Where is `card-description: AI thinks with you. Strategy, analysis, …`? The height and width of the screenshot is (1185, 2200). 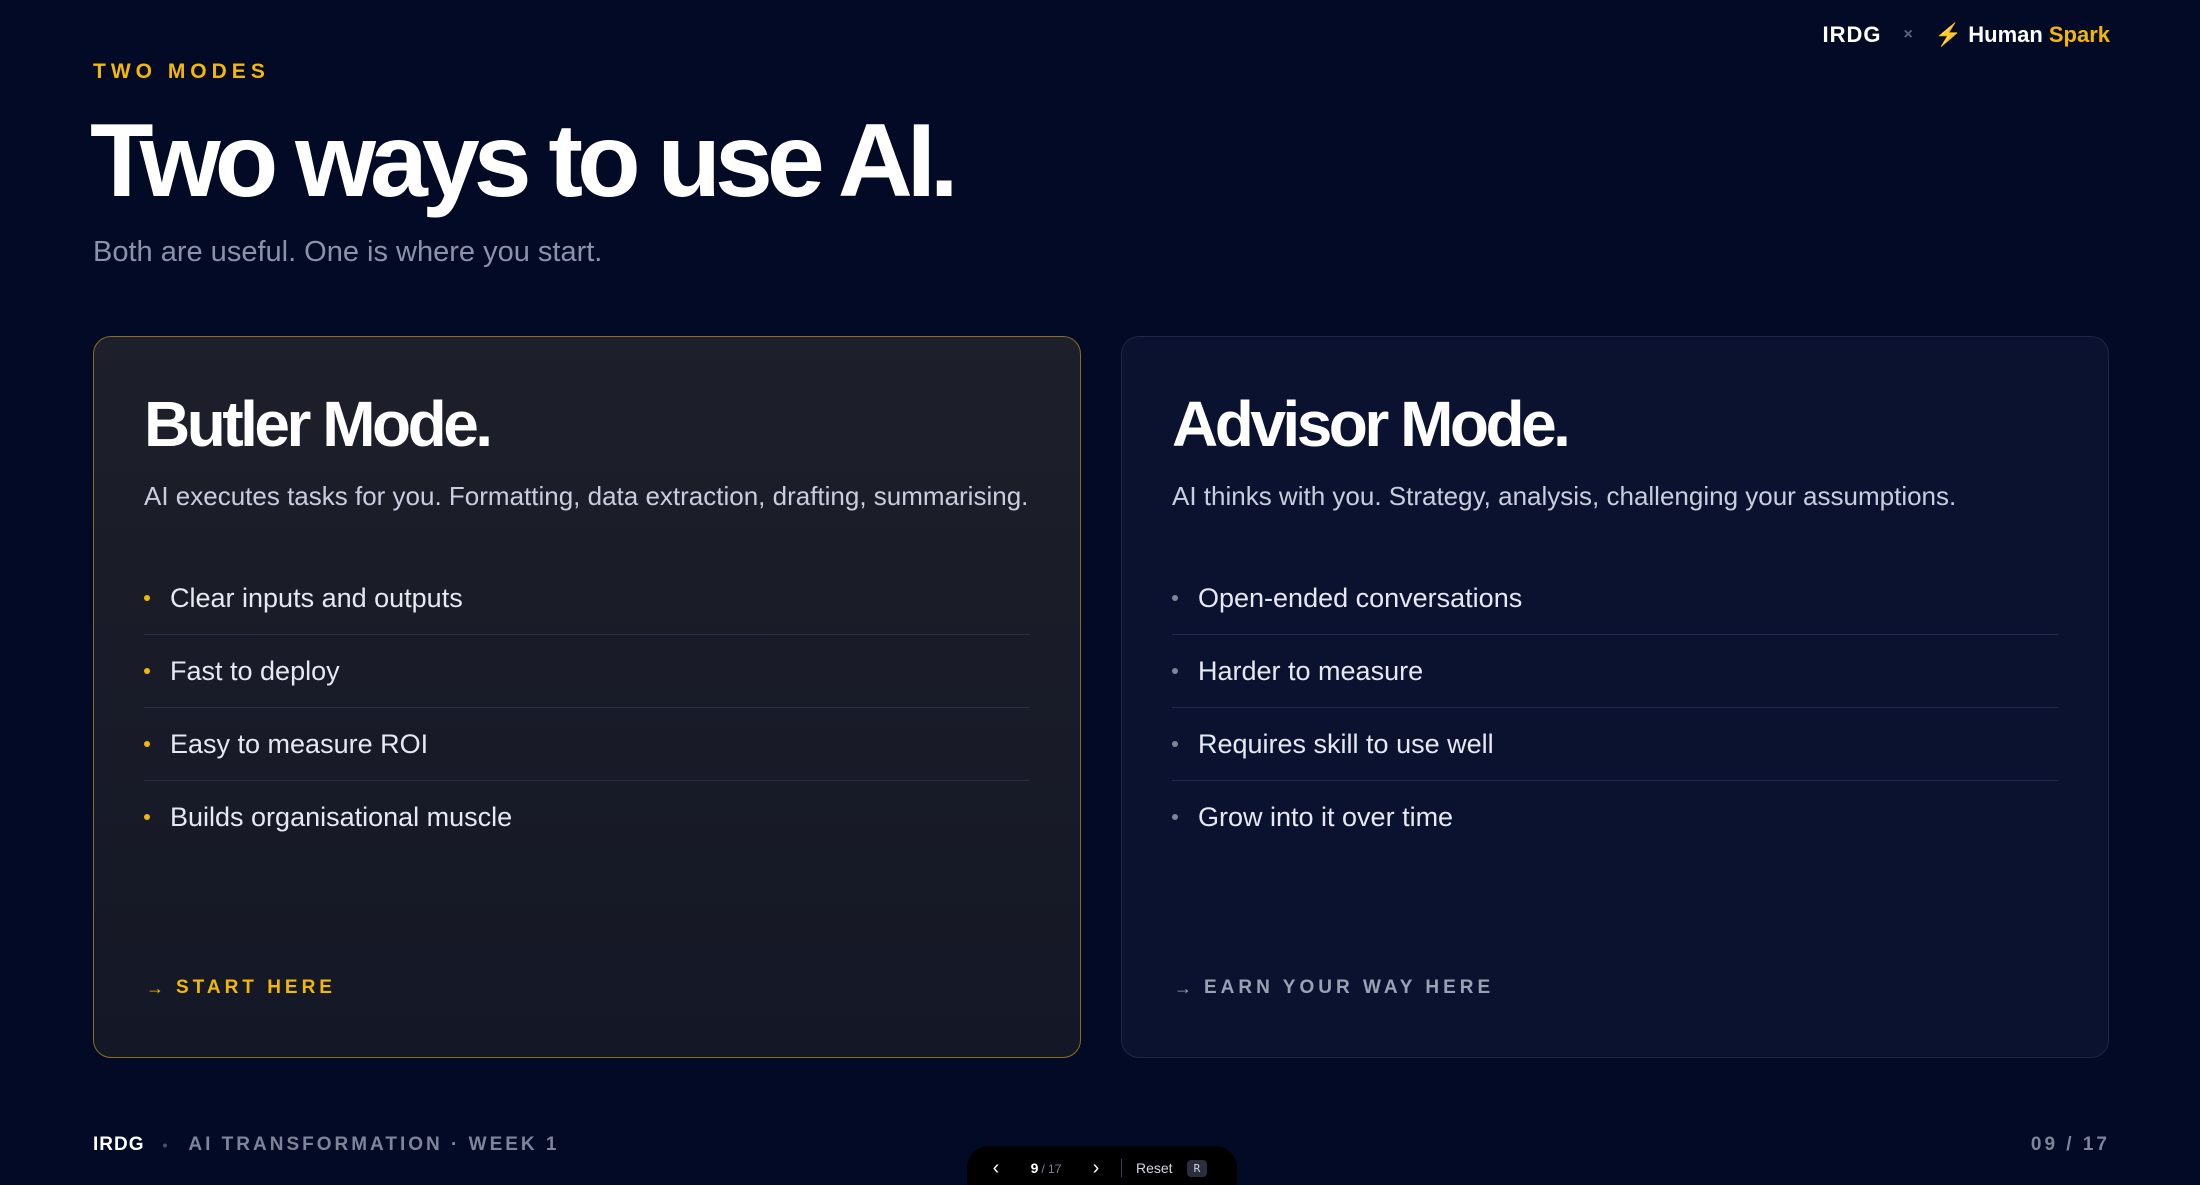
card-description: AI thinks with you. Strategy, analysis, … is located at coordinates (1564, 496).